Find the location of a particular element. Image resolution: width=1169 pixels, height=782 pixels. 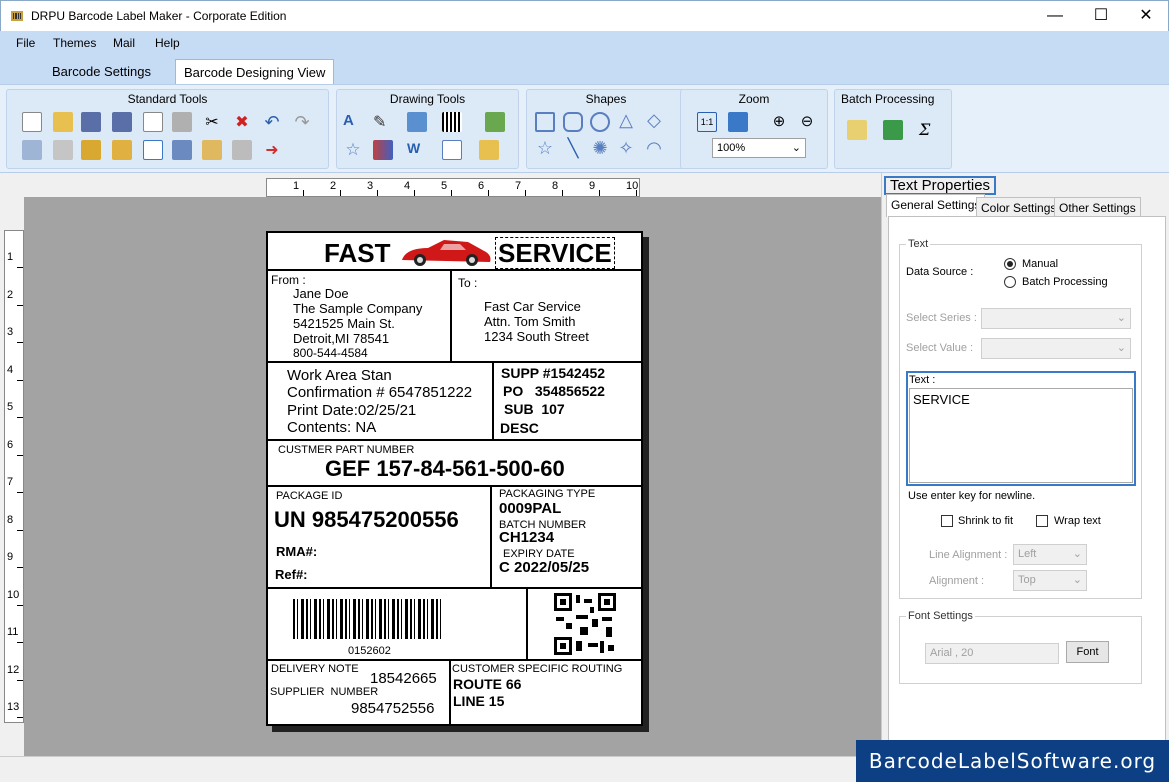

desc-label: DESC is located at coordinates (519, 428).